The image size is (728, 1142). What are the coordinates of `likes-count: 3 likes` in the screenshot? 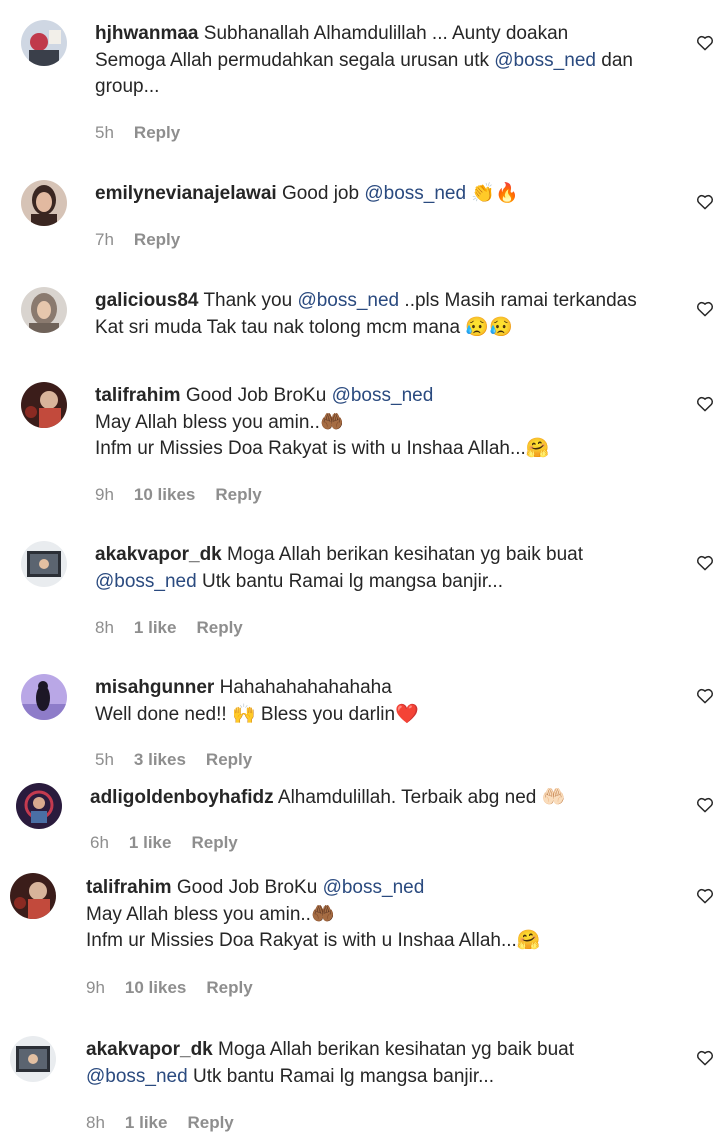 It's located at (160, 760).